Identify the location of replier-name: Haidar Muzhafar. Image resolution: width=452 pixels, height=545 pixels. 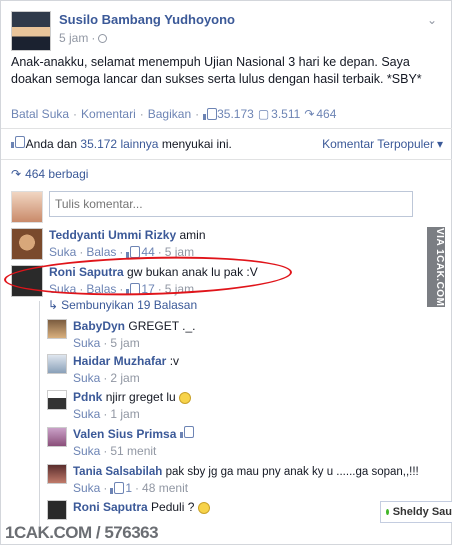
(119, 361).